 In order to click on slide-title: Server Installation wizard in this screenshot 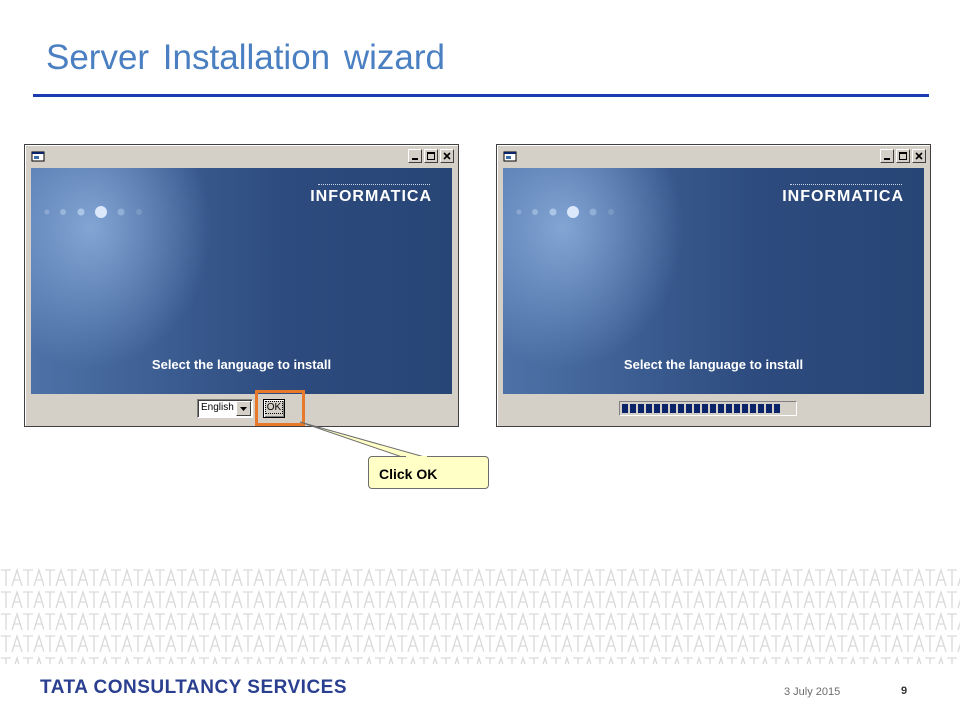, I will do `click(245, 57)`.